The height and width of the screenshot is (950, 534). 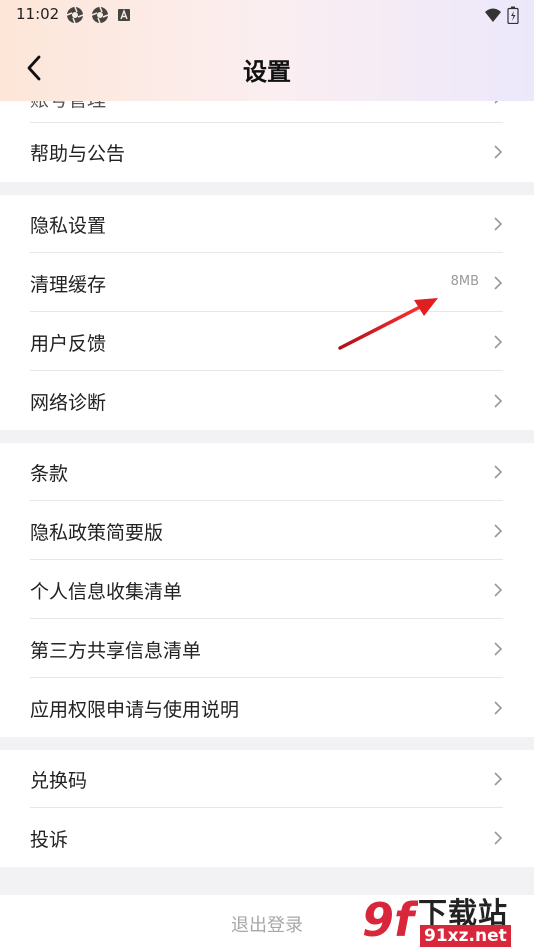 What do you see at coordinates (97, 533) in the screenshot?
I see `settings-item-label: 隐私政策简要版` at bounding box center [97, 533].